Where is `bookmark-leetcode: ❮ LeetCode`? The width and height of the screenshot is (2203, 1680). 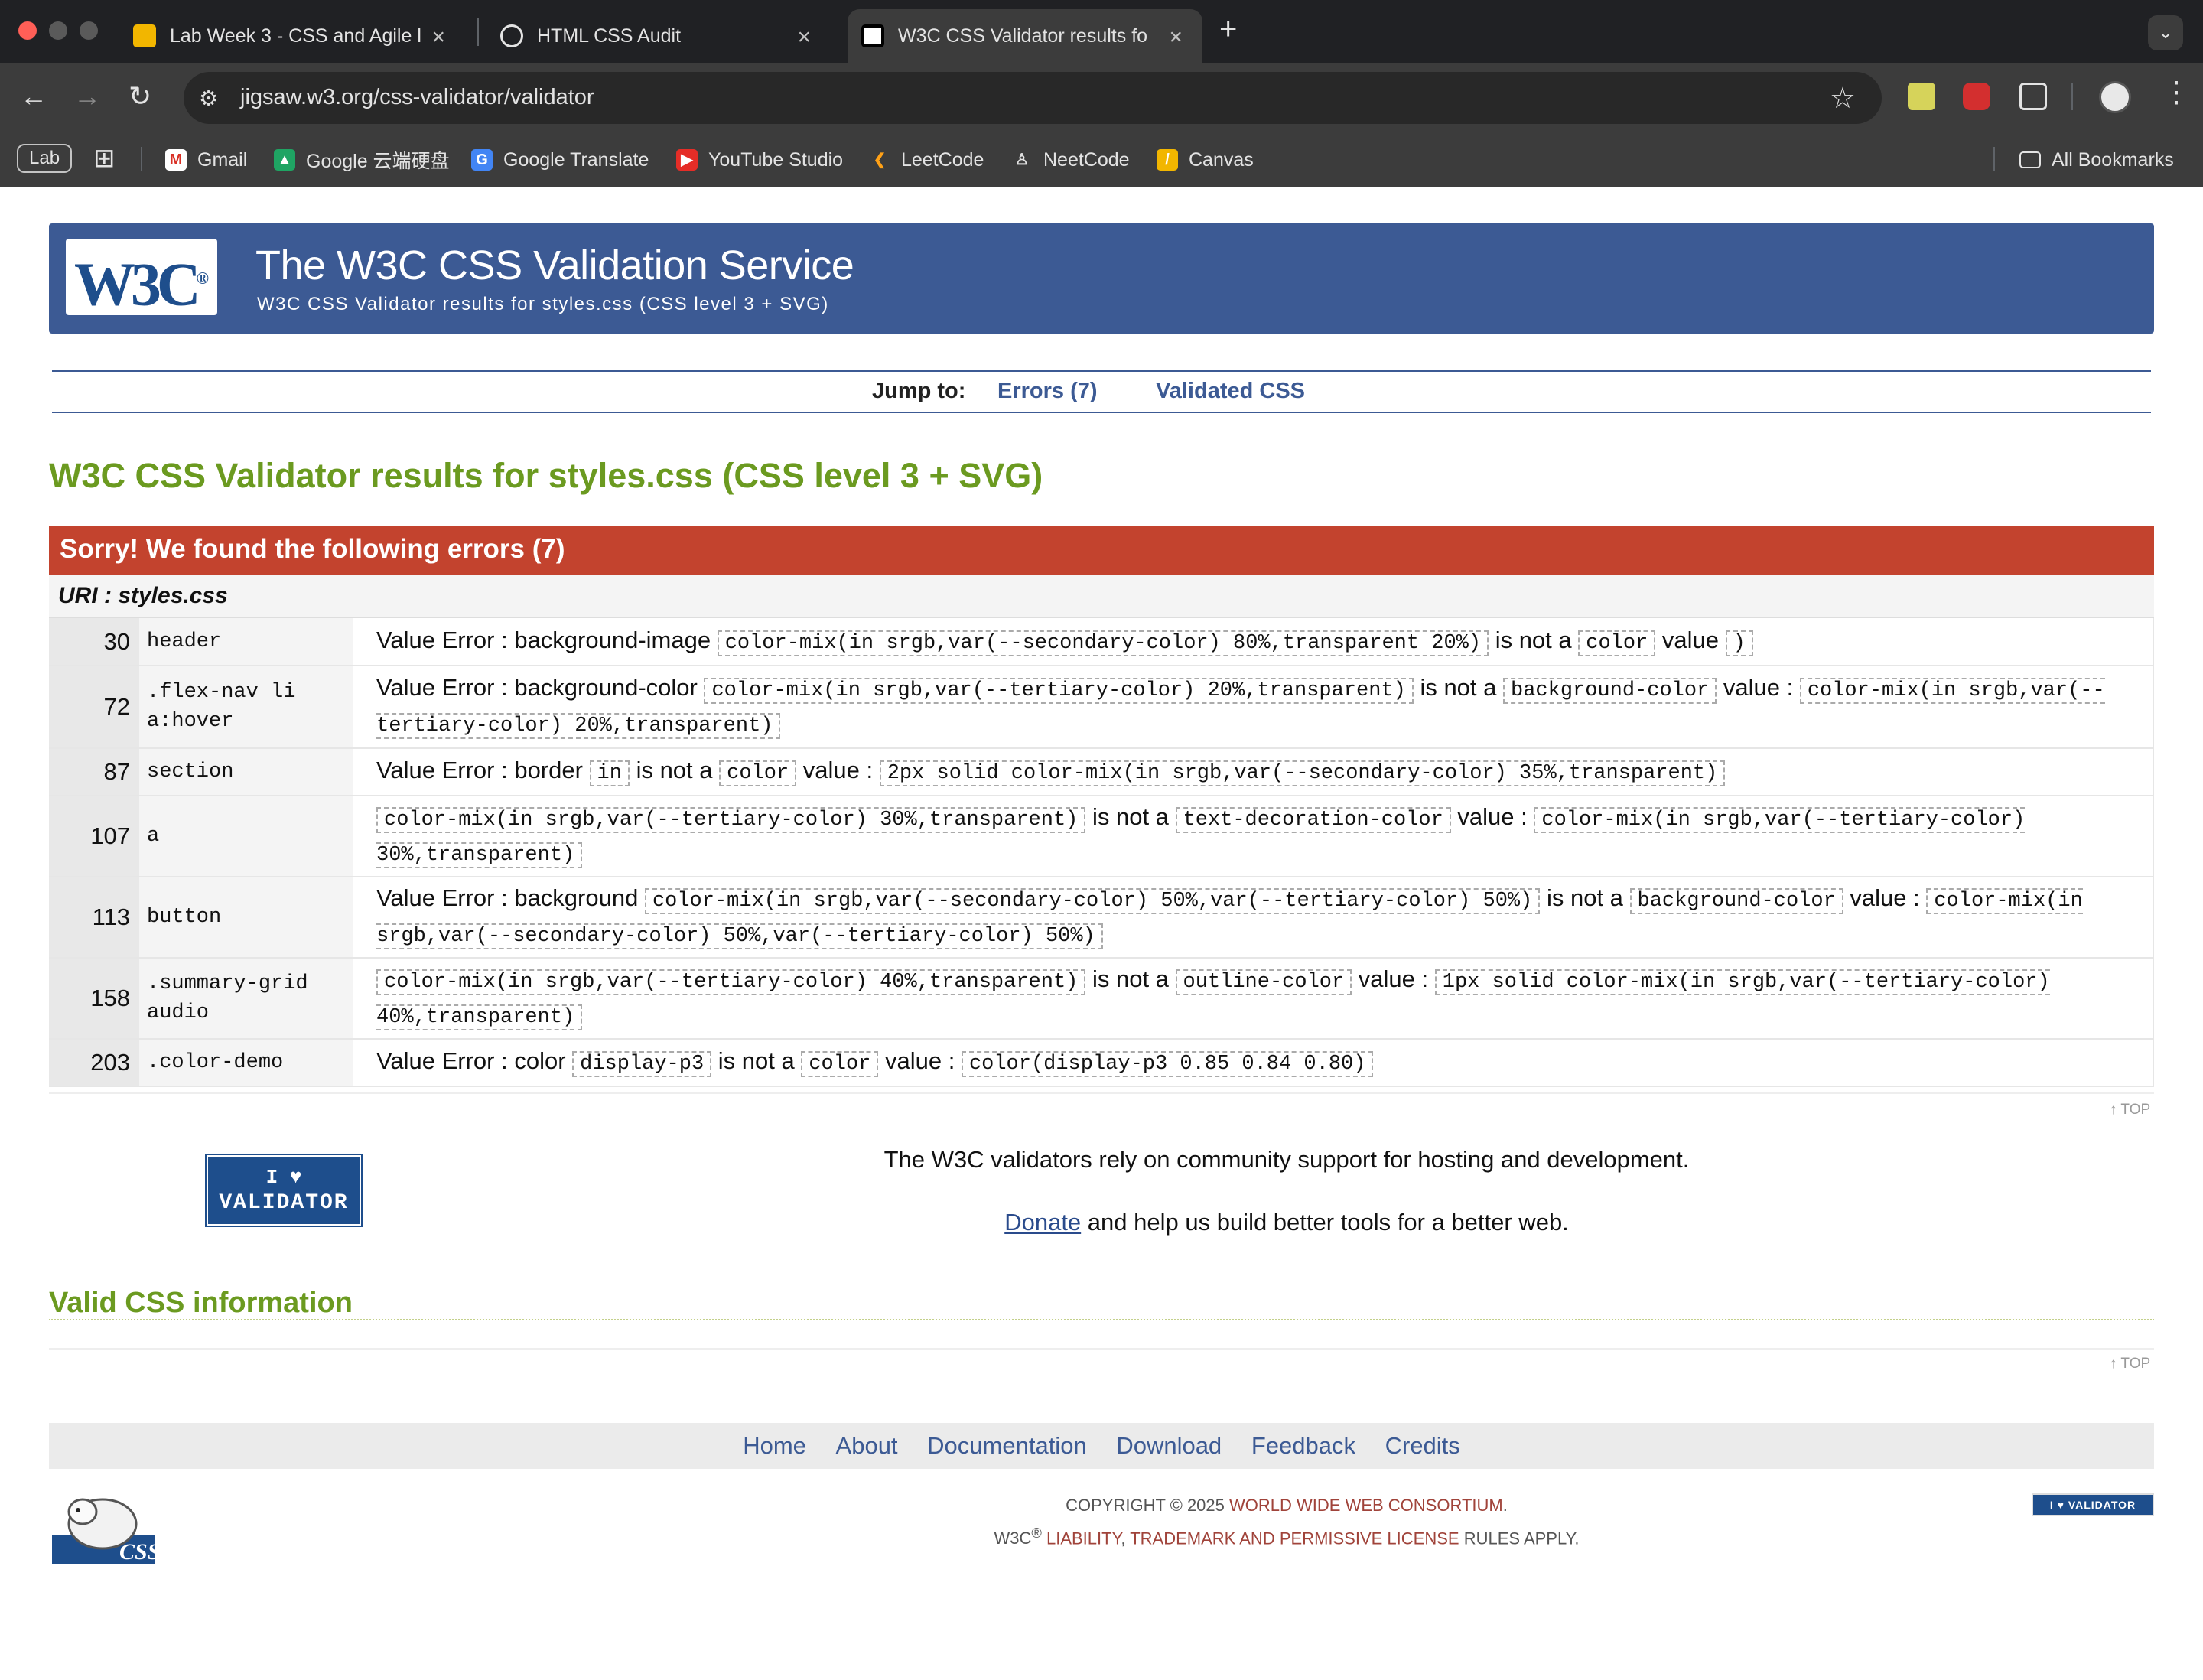 bookmark-leetcode: ❮ LeetCode is located at coordinates (926, 160).